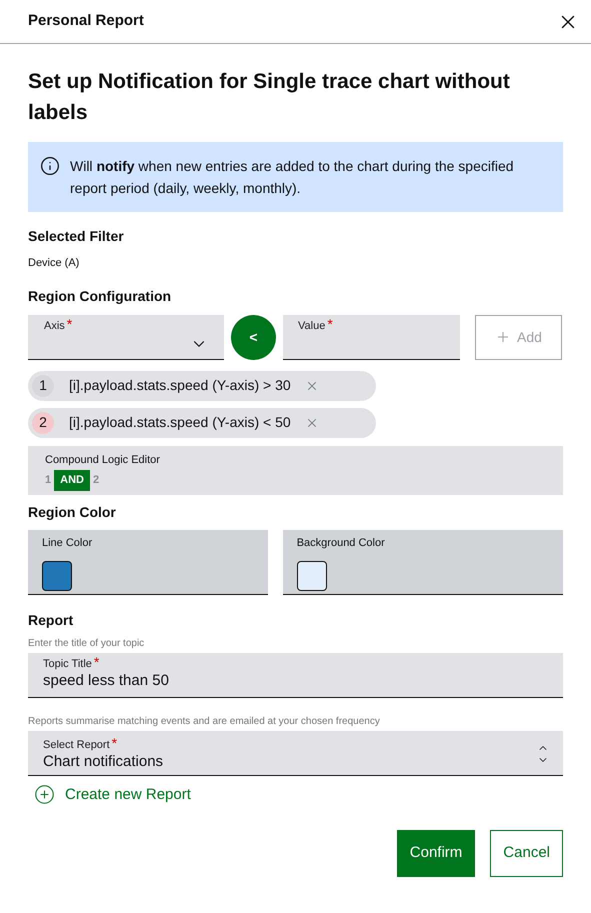 The width and height of the screenshot is (591, 913). I want to click on dialog-title: Personal Report, so click(86, 21).